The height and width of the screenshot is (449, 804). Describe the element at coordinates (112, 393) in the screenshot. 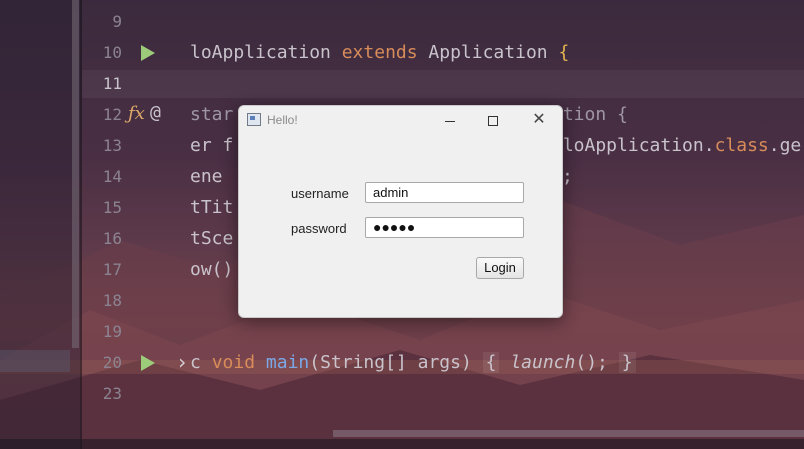

I see `line-number: 23` at that location.